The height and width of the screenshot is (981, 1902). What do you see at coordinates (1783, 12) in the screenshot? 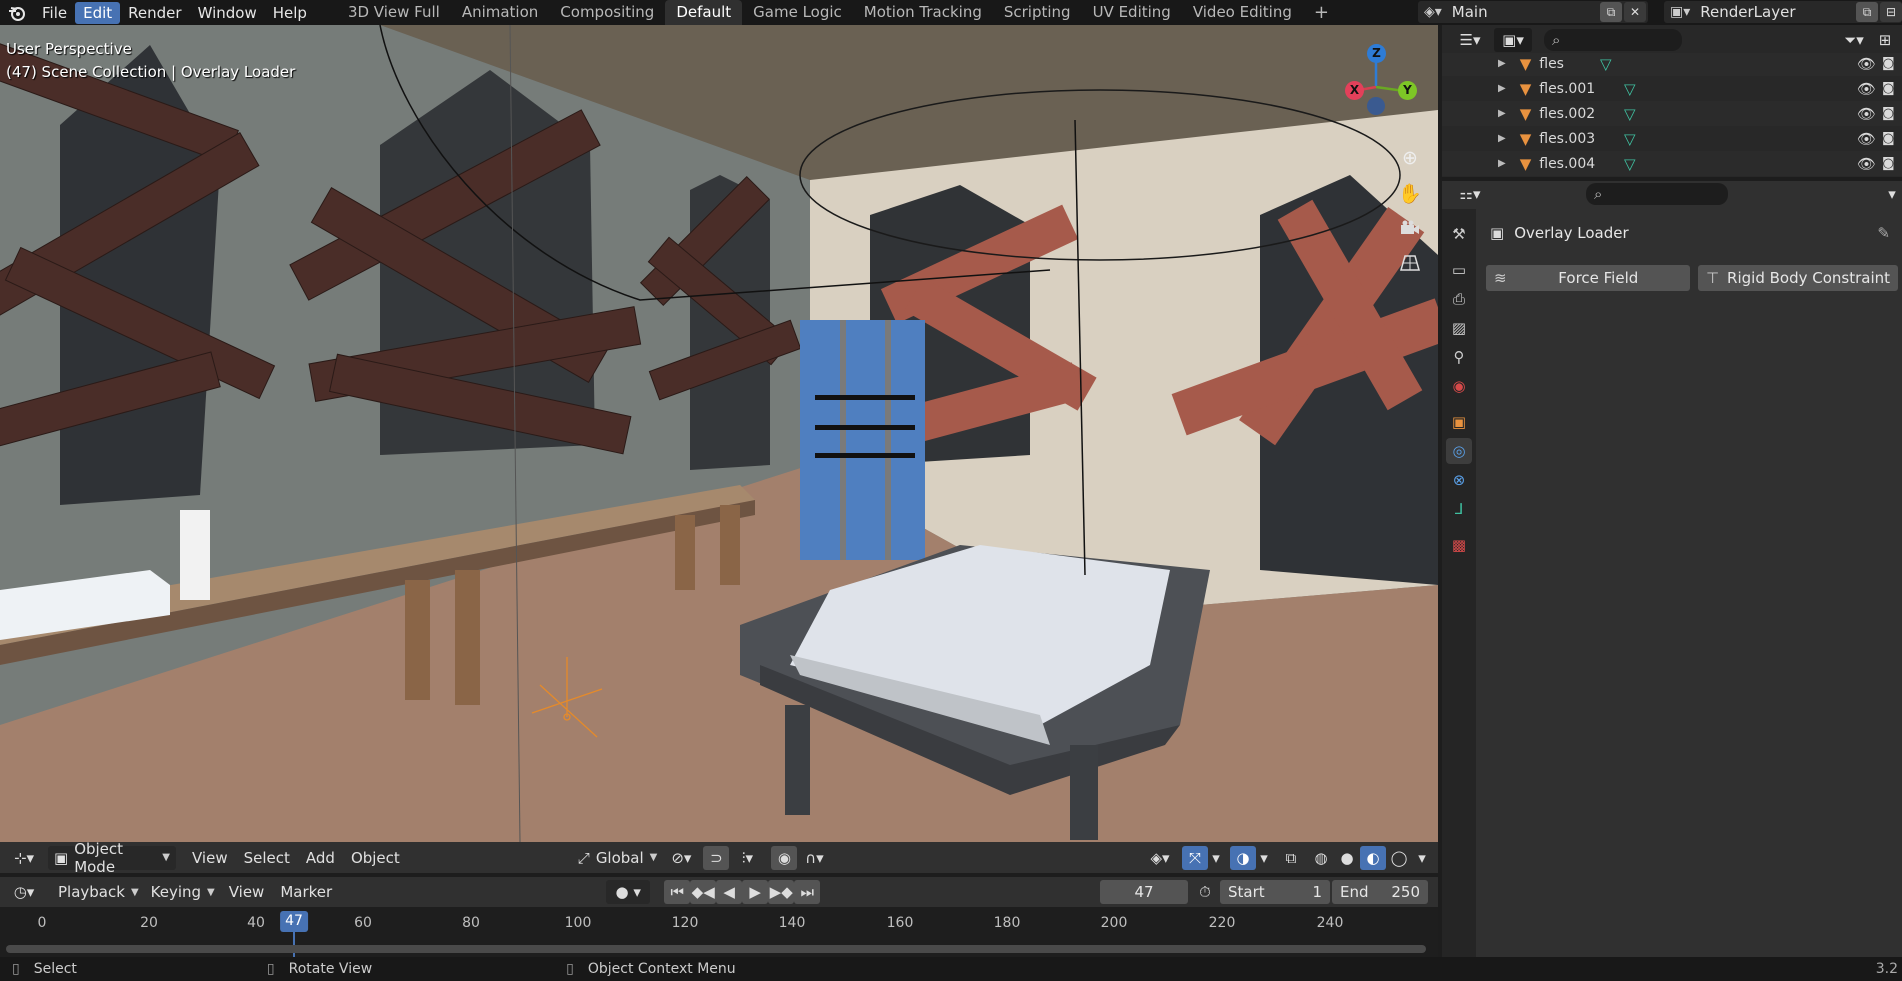
I see `view-layer-selector: ▣▾ RenderLayer ⧉ ⊟` at bounding box center [1783, 12].